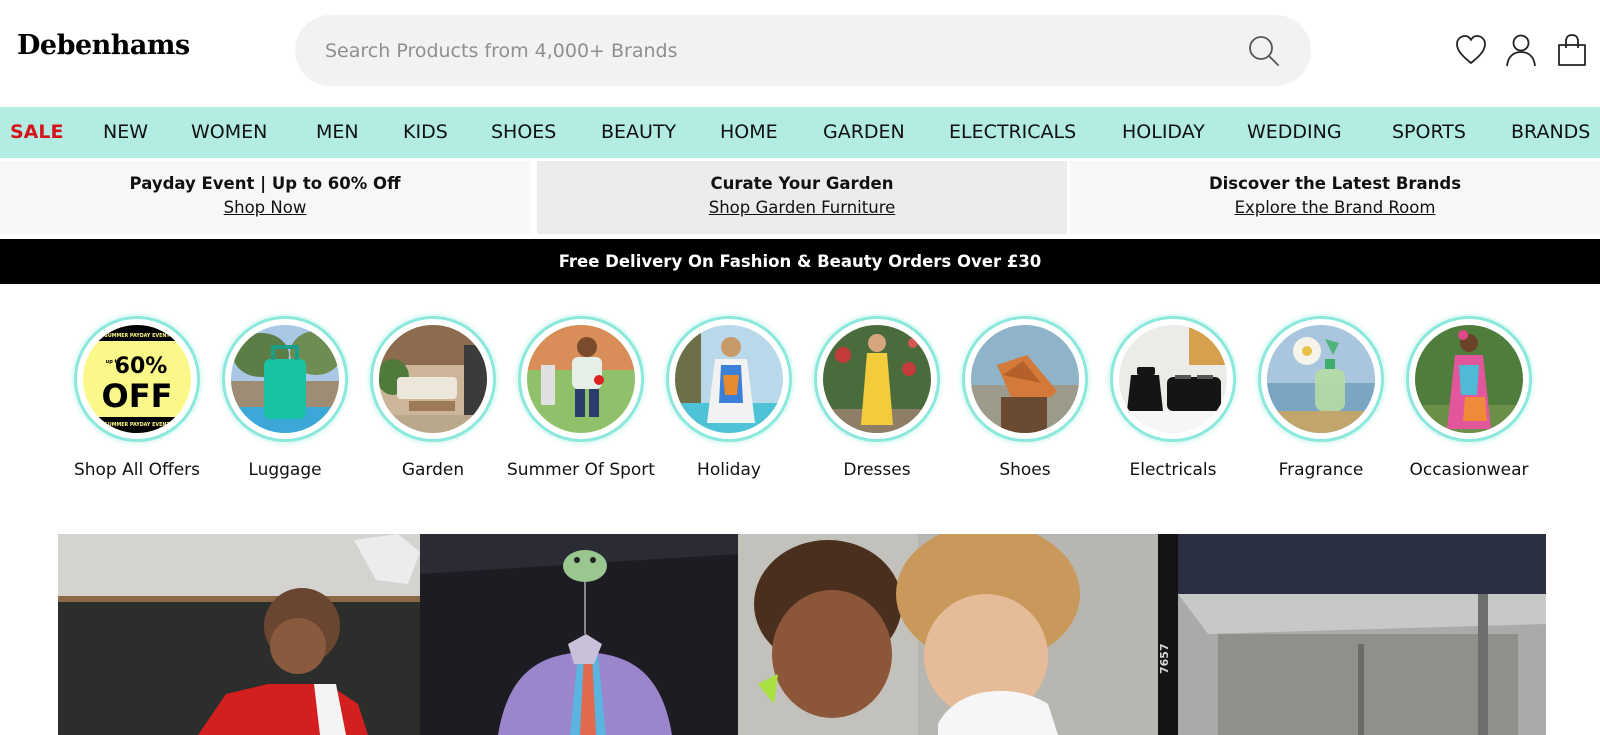 Image resolution: width=1600 pixels, height=735 pixels. Describe the element at coordinates (137, 336) in the screenshot. I see `badge-top-text: SUMMER PAYDAY EVENT` at that location.